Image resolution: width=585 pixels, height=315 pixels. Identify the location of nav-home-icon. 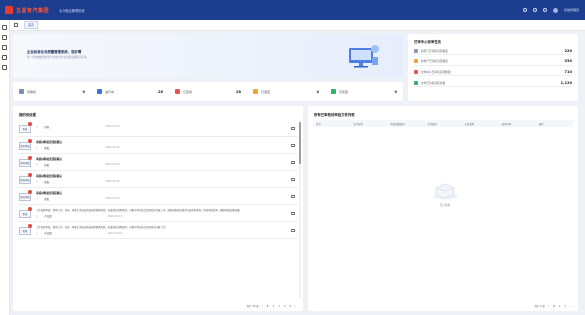
(4, 27).